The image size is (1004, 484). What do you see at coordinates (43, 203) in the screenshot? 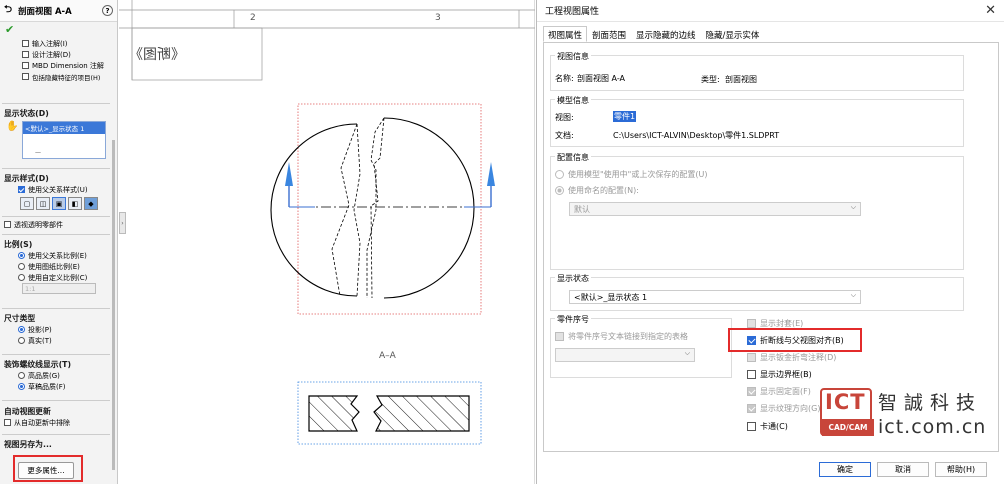
I see `hidden-visible-icon: ◫` at bounding box center [43, 203].